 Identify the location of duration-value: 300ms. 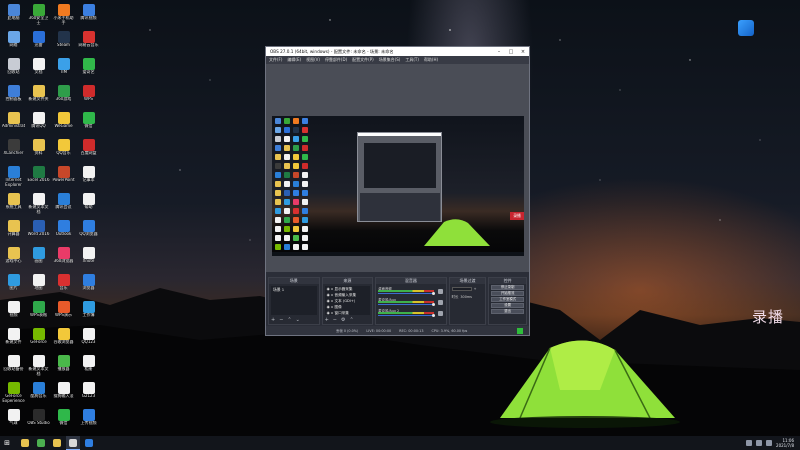
(466, 297).